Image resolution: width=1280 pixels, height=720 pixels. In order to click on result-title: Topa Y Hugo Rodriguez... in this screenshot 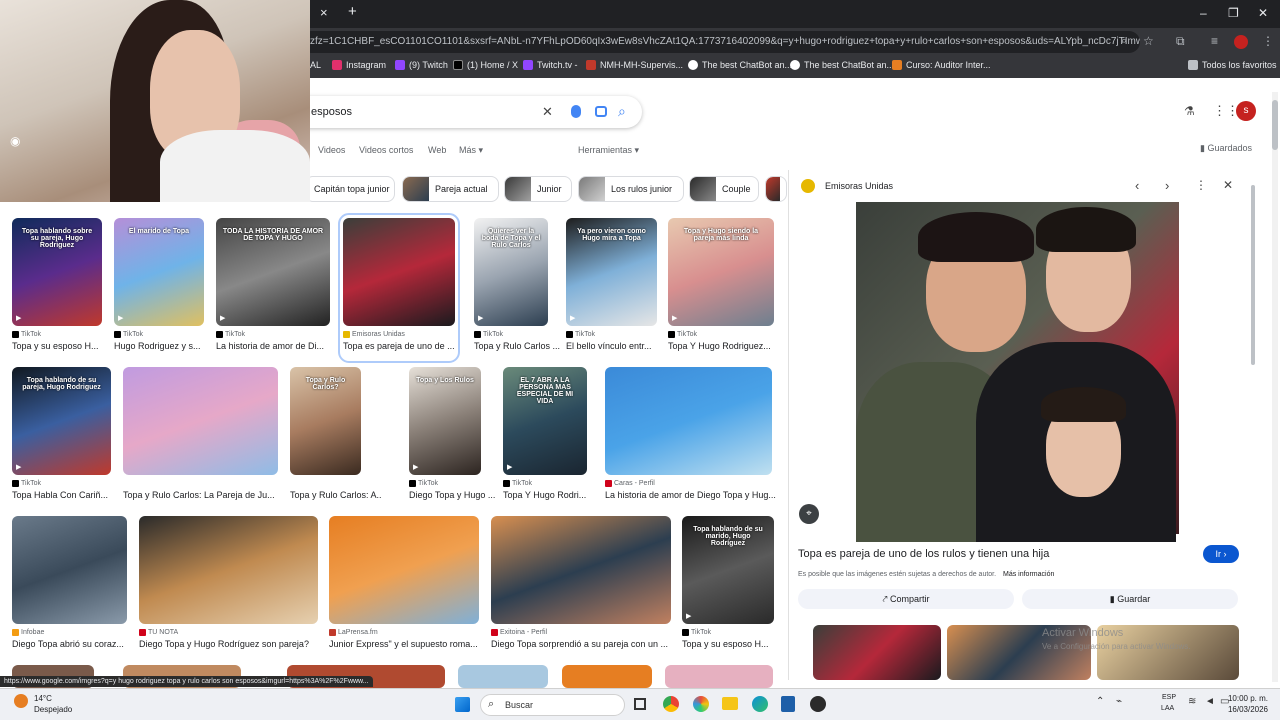, I will do `click(731, 346)`.